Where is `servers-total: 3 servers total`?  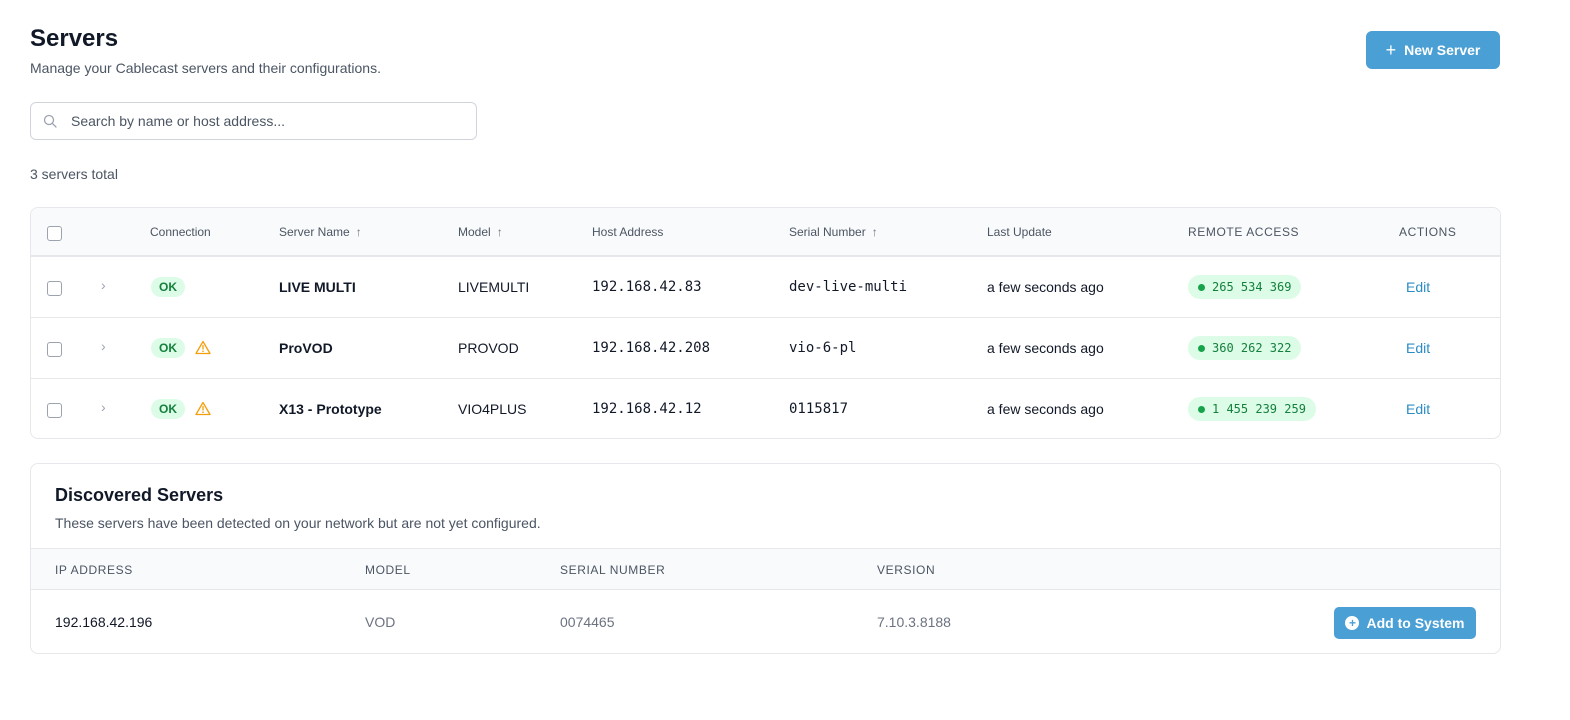 servers-total: 3 servers total is located at coordinates (74, 174).